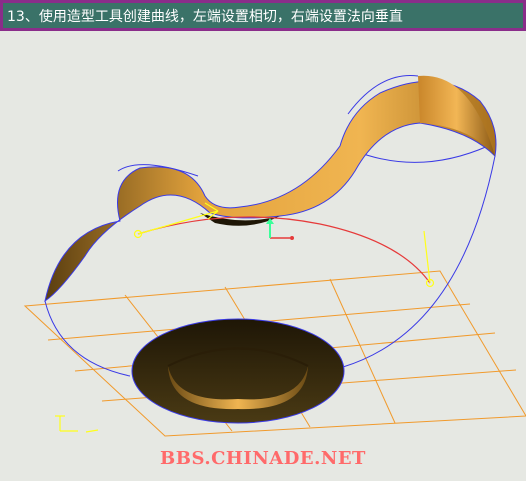 The width and height of the screenshot is (526, 481). What do you see at coordinates (284, 250) in the screenshot?
I see `red-construction-curve` at bounding box center [284, 250].